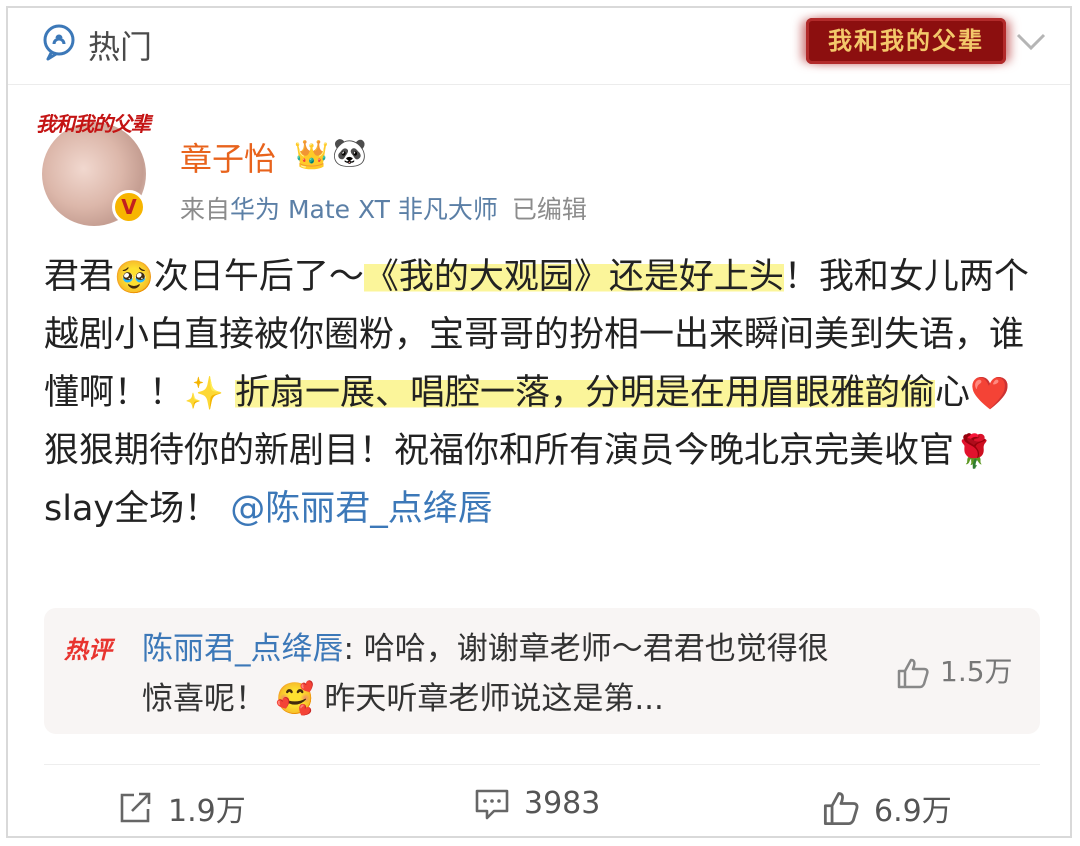  What do you see at coordinates (542, 764) in the screenshot?
I see `divider` at bounding box center [542, 764].